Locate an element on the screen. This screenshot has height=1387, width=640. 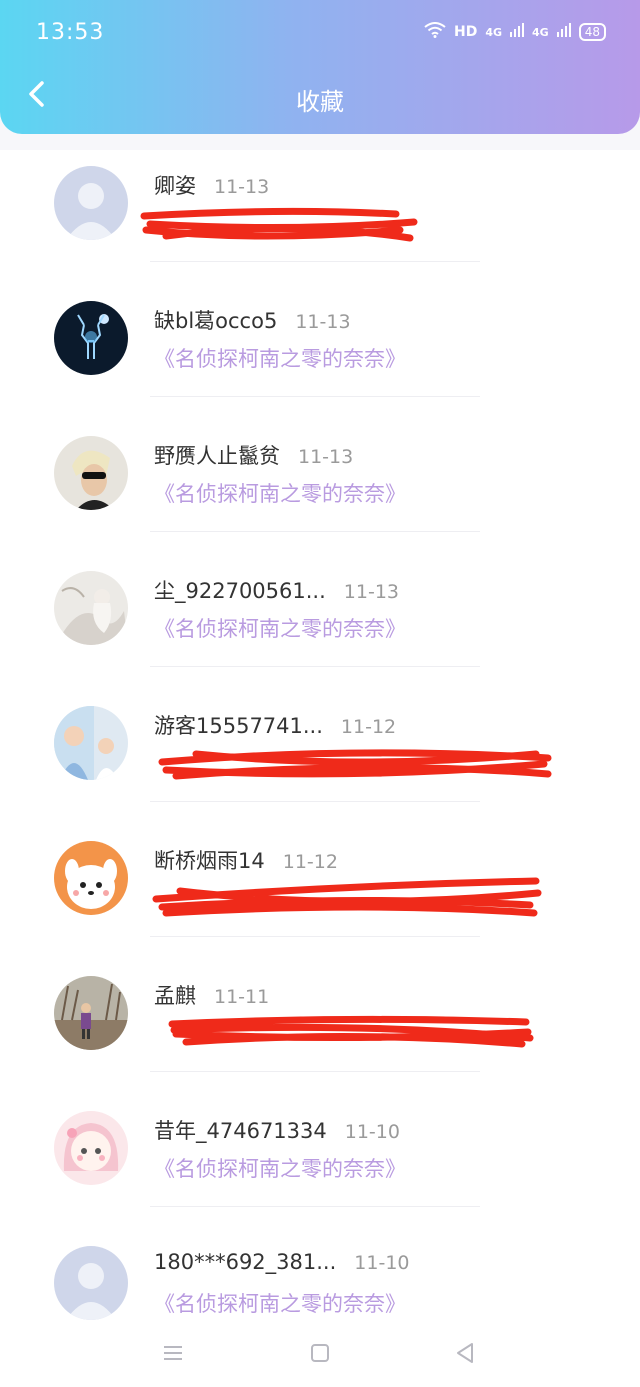
item-date: 11-11 is located at coordinates (242, 997).